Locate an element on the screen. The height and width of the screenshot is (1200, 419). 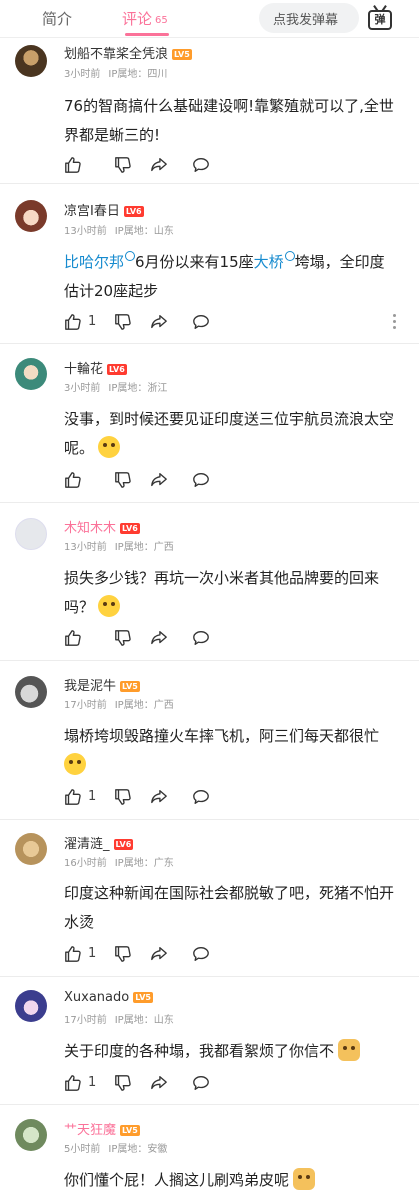
comment-meta: 13小时前 IP属地：广西 is located at coordinates (119, 545).